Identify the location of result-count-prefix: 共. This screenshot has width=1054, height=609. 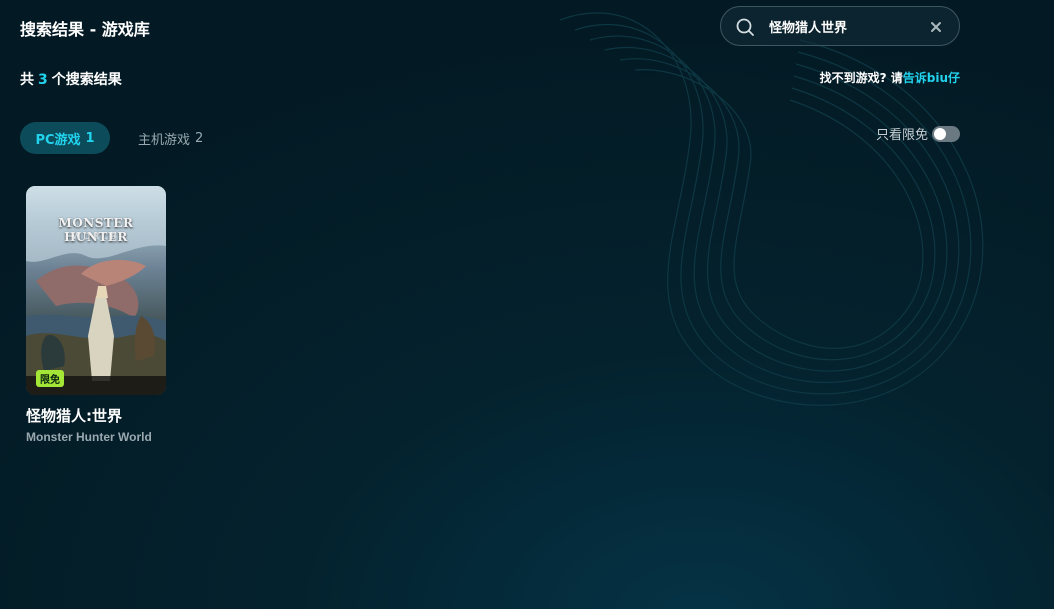
(27, 80).